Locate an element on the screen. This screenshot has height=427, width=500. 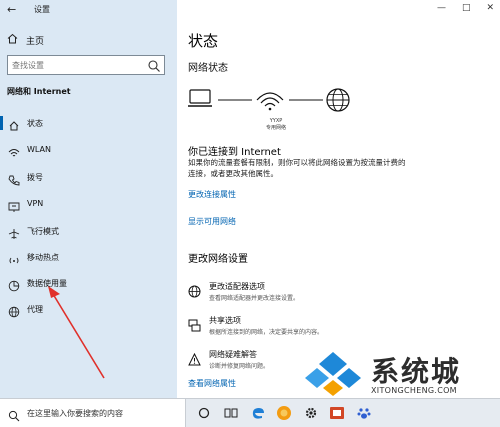
home-nav-item: 主页 is located at coordinates (25, 40).